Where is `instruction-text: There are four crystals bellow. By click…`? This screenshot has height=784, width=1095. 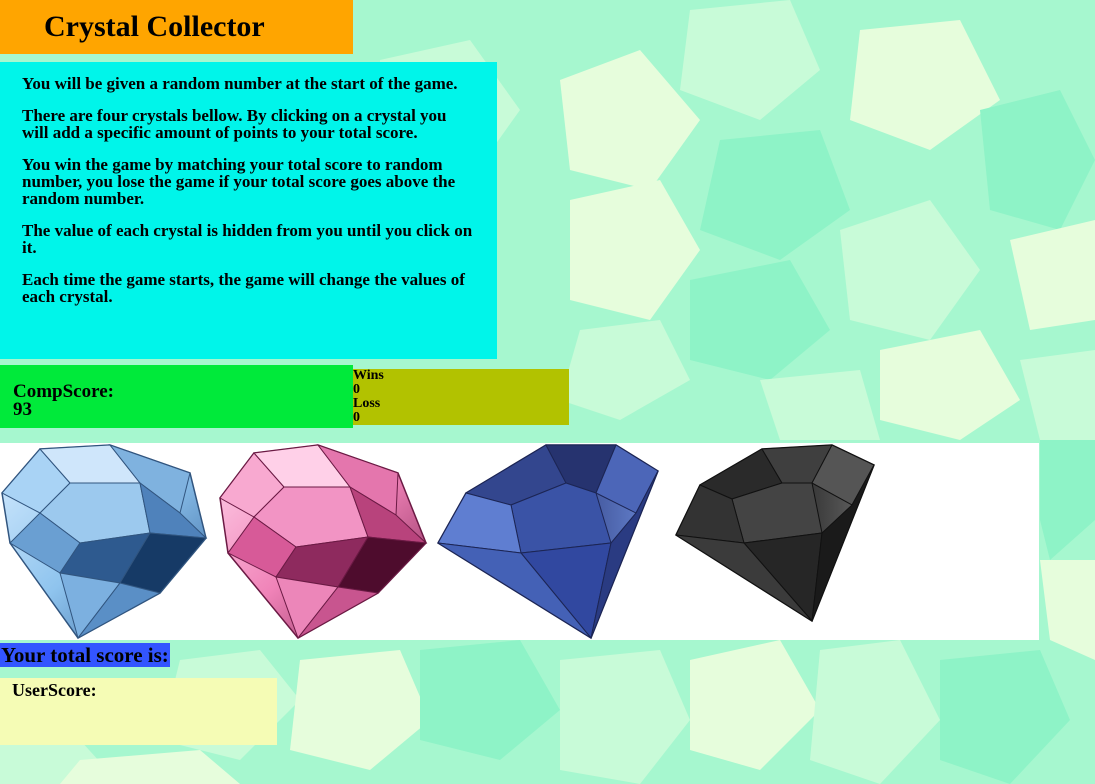
instruction-text: There are four crystals bellow. By click… is located at coordinates (234, 124).